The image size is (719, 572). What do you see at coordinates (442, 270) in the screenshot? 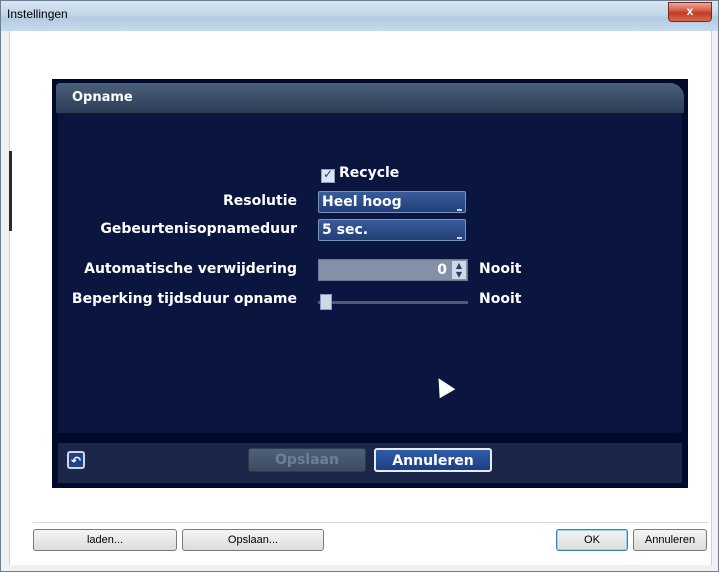
I see `auto-delete-value: 0` at bounding box center [442, 270].